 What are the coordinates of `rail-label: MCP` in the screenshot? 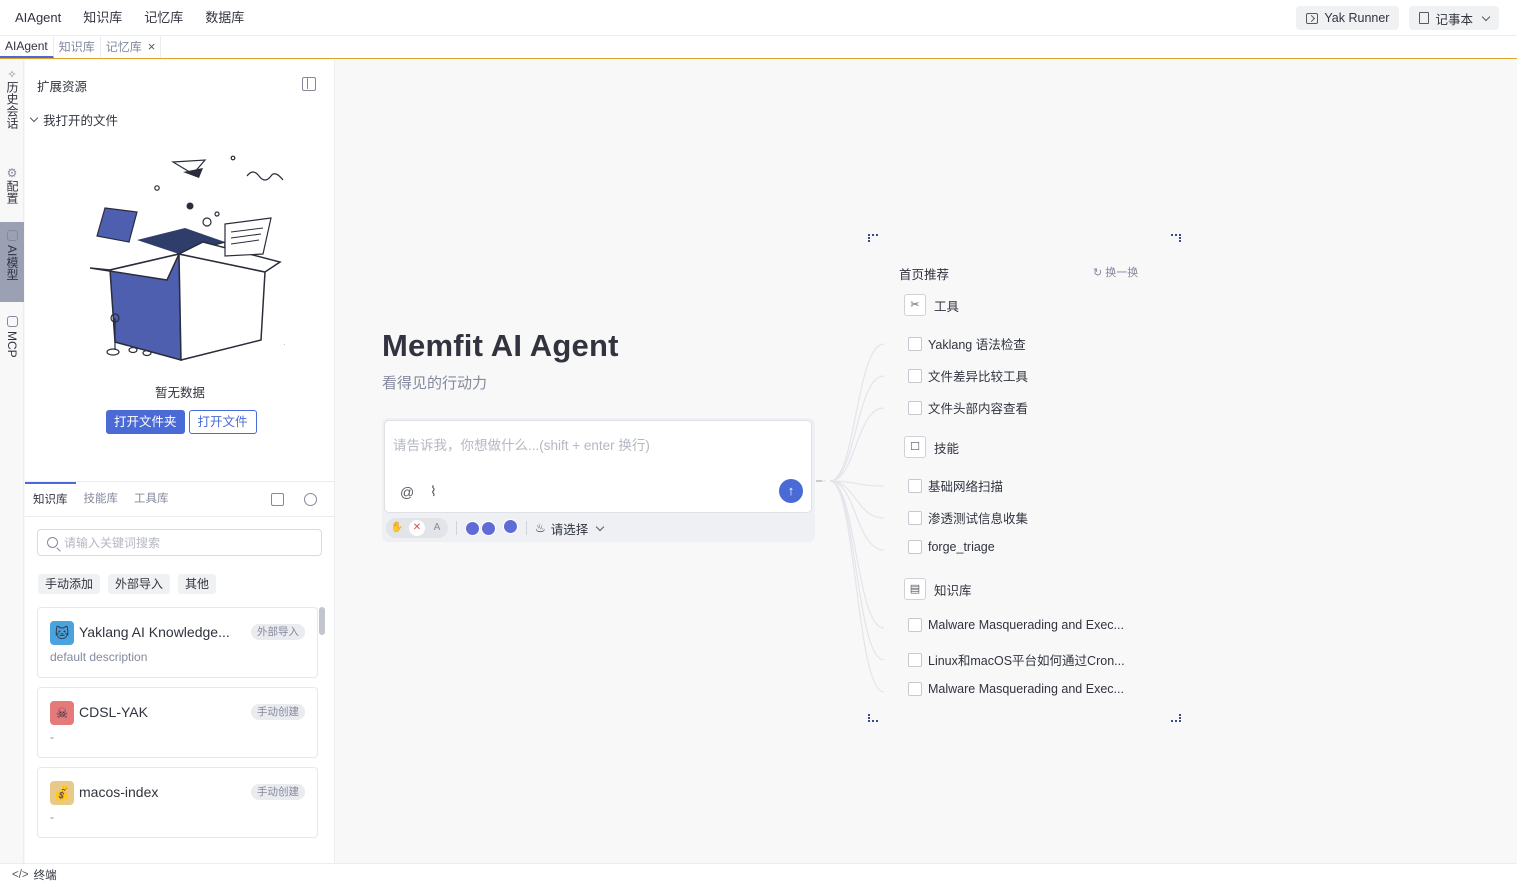 It's located at (12, 344).